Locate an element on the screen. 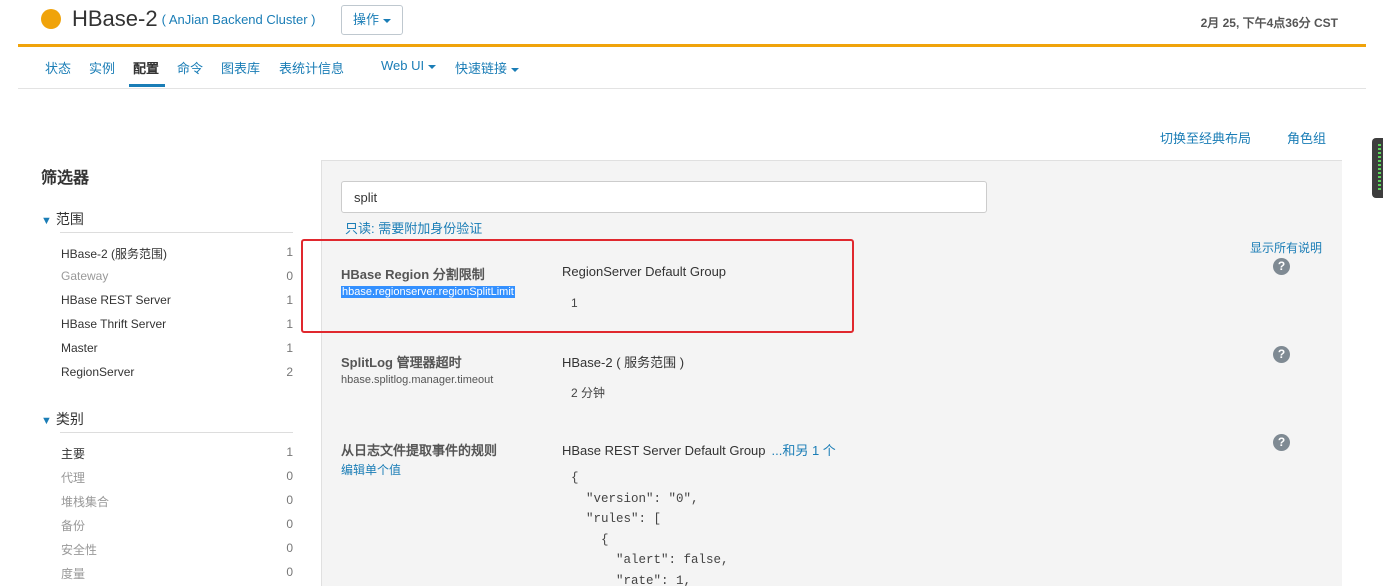  cluster-link: ( AnJian Backend Cluster ) is located at coordinates (239, 19).